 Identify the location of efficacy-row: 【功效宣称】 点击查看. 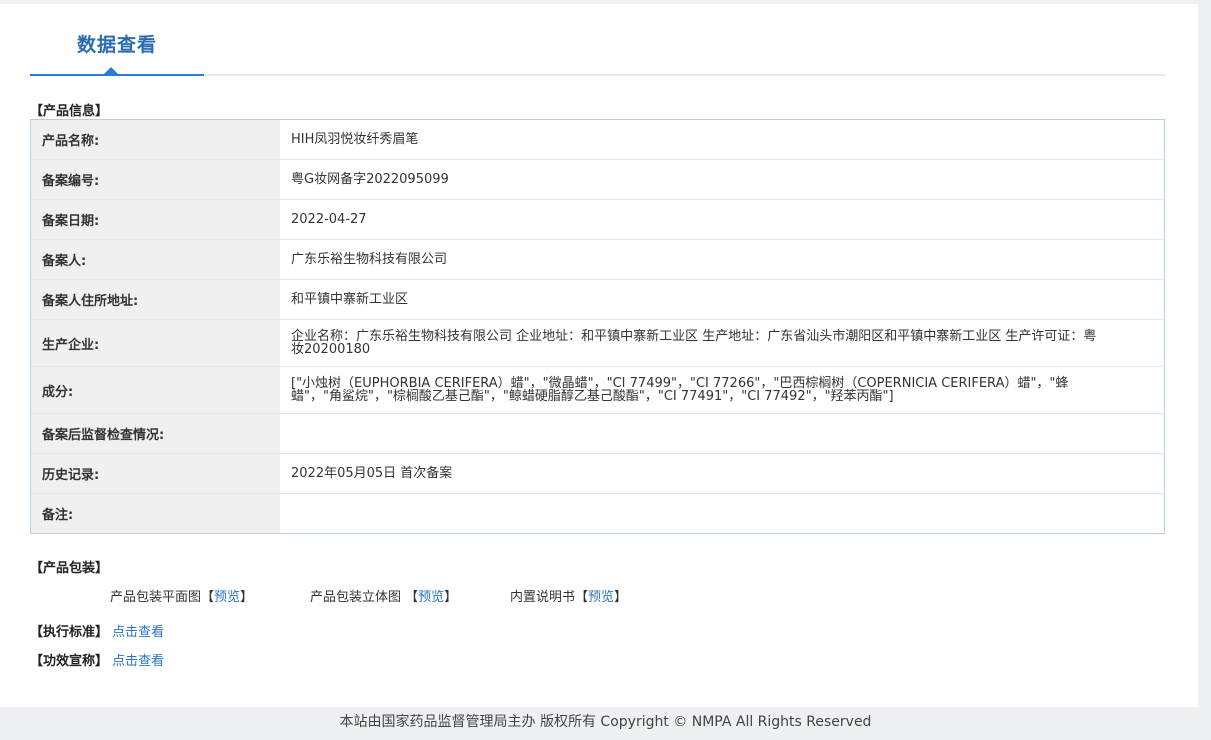
(97, 659).